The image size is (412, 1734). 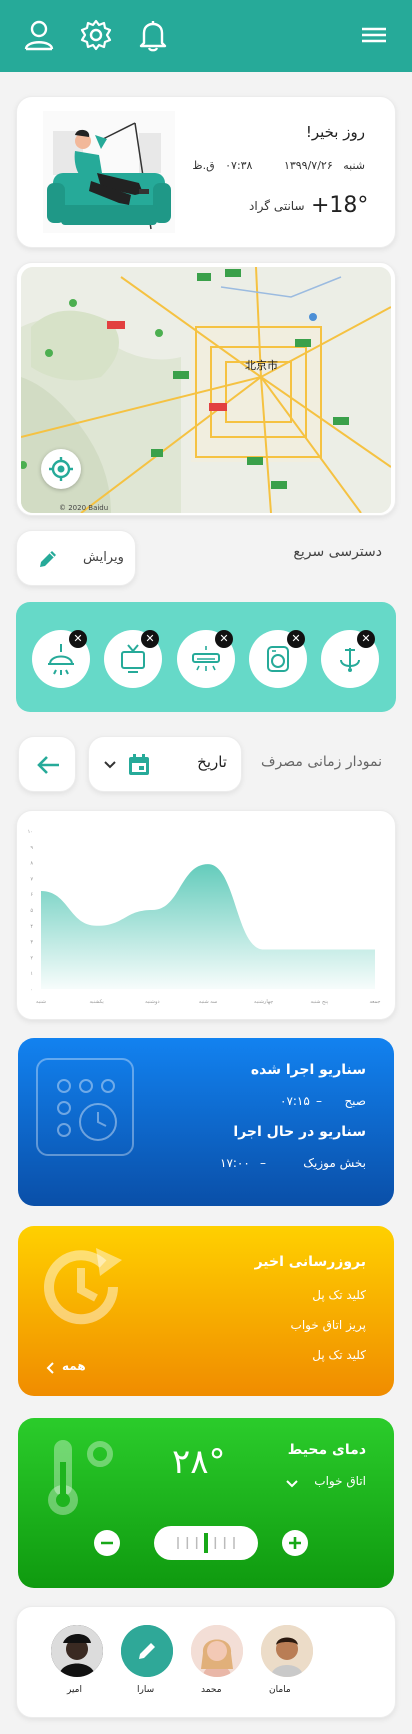 What do you see at coordinates (78, 639) in the screenshot?
I see `remove-lamp-button: ✕` at bounding box center [78, 639].